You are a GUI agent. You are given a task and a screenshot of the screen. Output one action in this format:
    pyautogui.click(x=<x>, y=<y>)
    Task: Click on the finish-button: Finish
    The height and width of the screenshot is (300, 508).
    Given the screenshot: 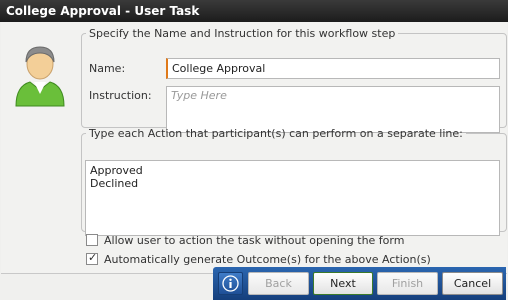 What is the action you would take?
    pyautogui.click(x=407, y=283)
    